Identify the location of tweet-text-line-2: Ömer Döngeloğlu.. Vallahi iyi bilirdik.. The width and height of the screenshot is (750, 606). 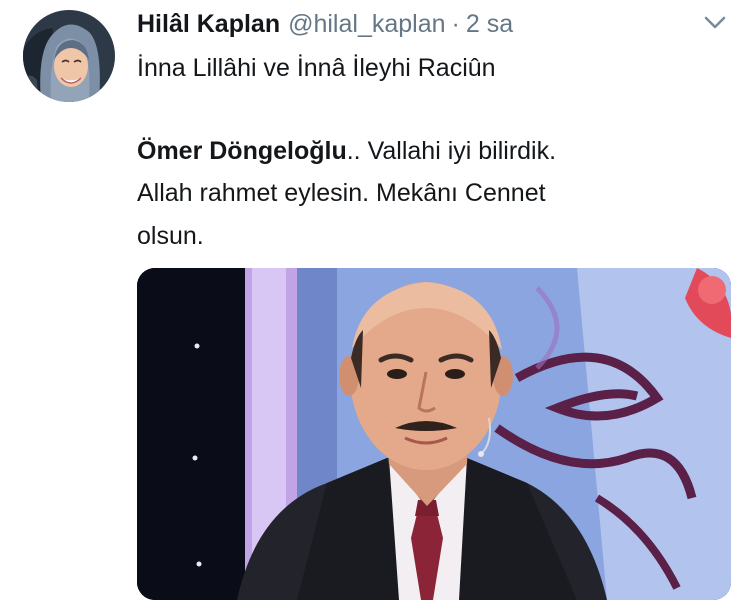
(346, 151).